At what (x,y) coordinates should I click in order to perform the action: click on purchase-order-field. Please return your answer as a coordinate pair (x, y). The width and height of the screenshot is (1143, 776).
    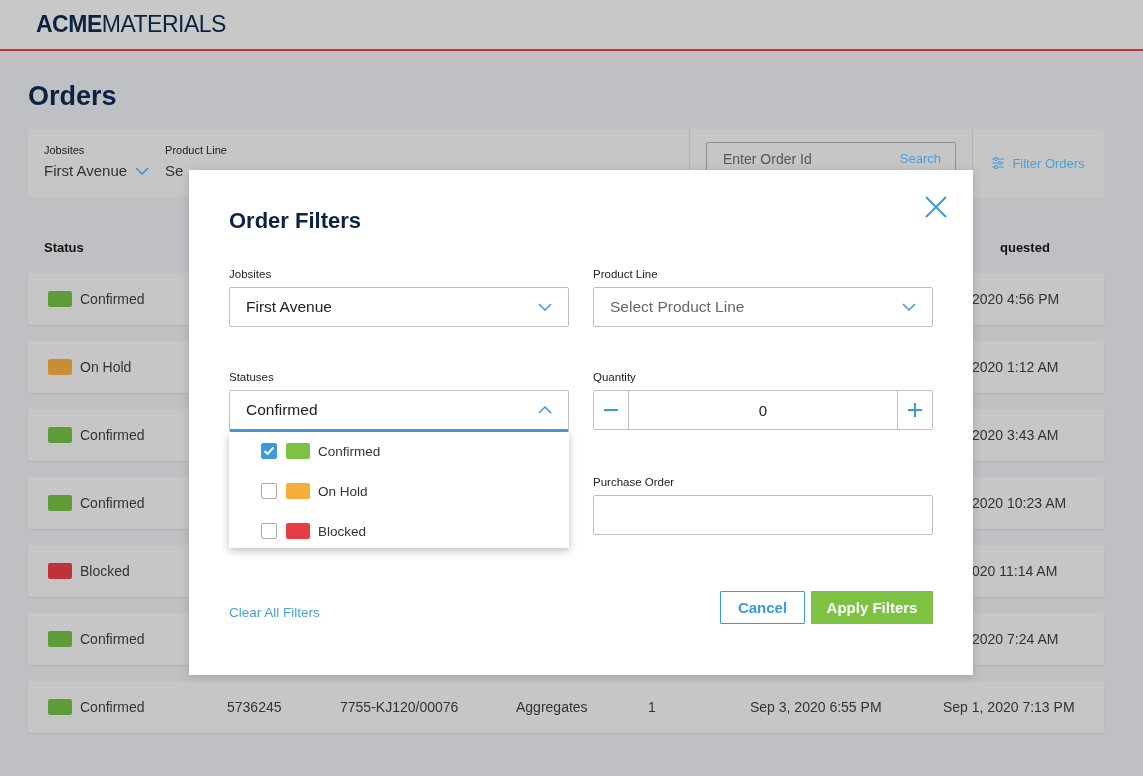
    Looking at the image, I should click on (763, 515).